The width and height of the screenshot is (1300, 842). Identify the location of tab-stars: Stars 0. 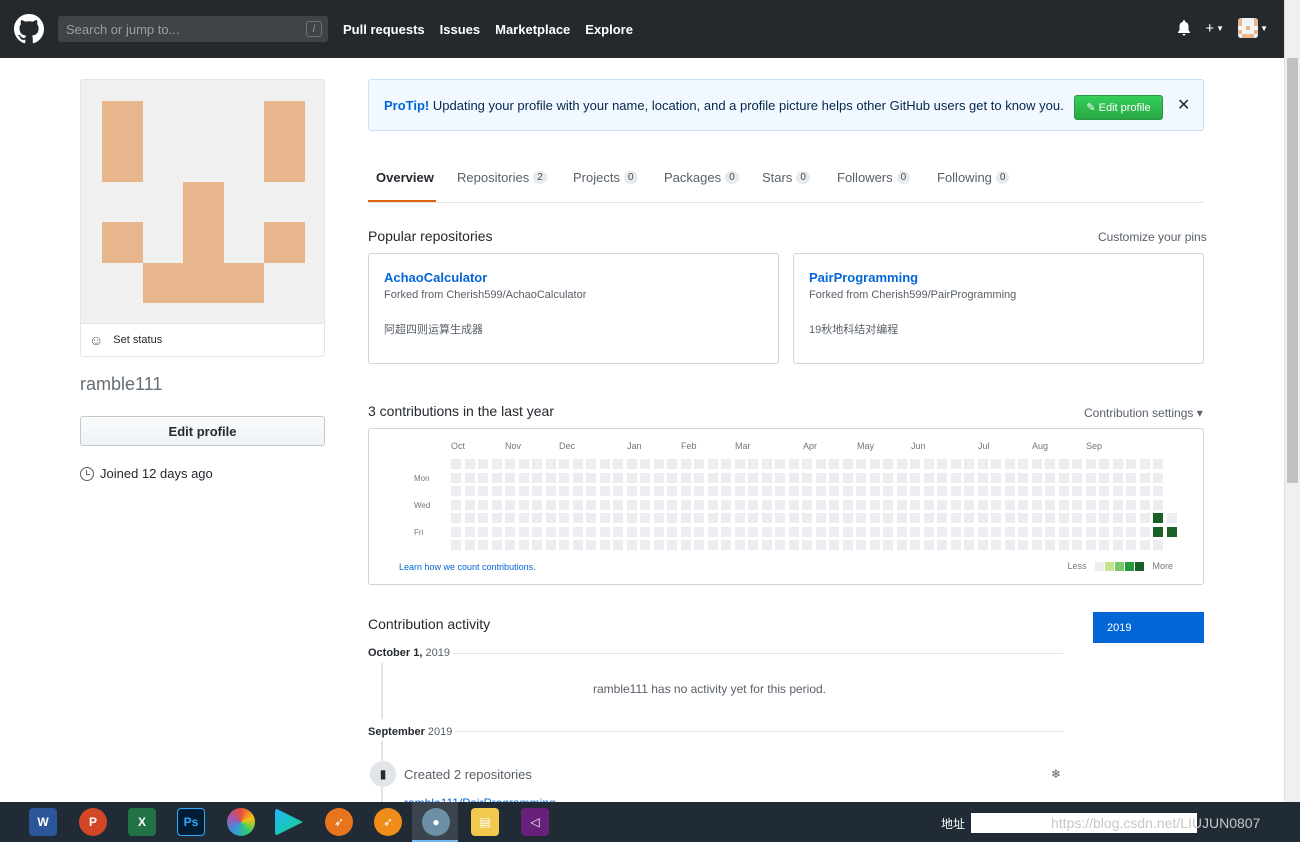
(786, 177).